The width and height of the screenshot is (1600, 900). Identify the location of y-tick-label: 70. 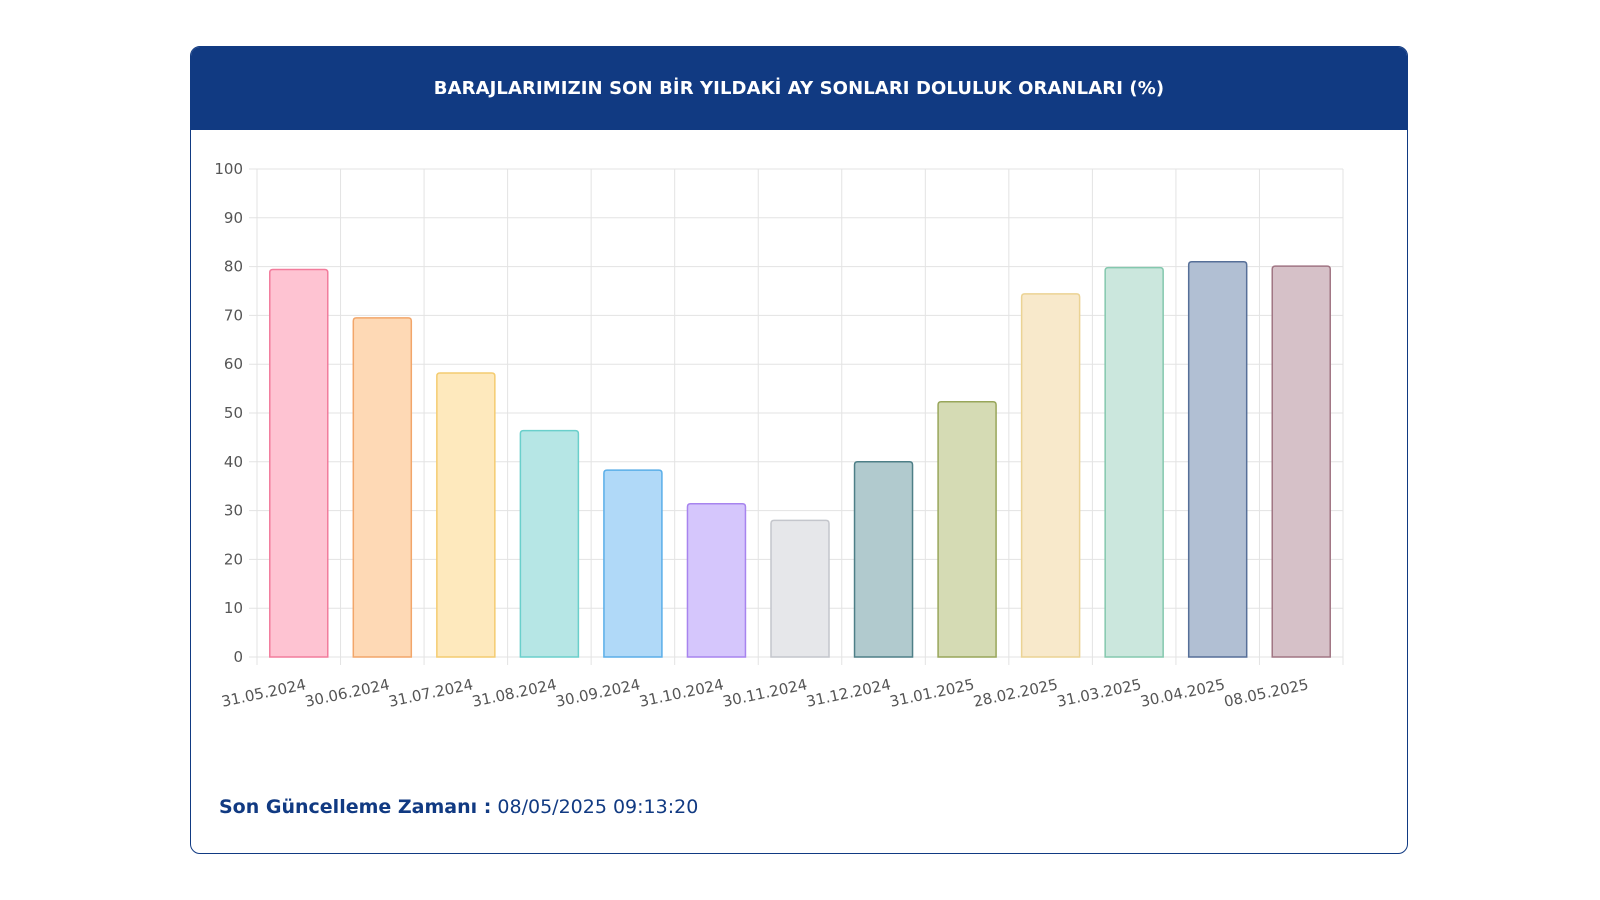
(233, 315).